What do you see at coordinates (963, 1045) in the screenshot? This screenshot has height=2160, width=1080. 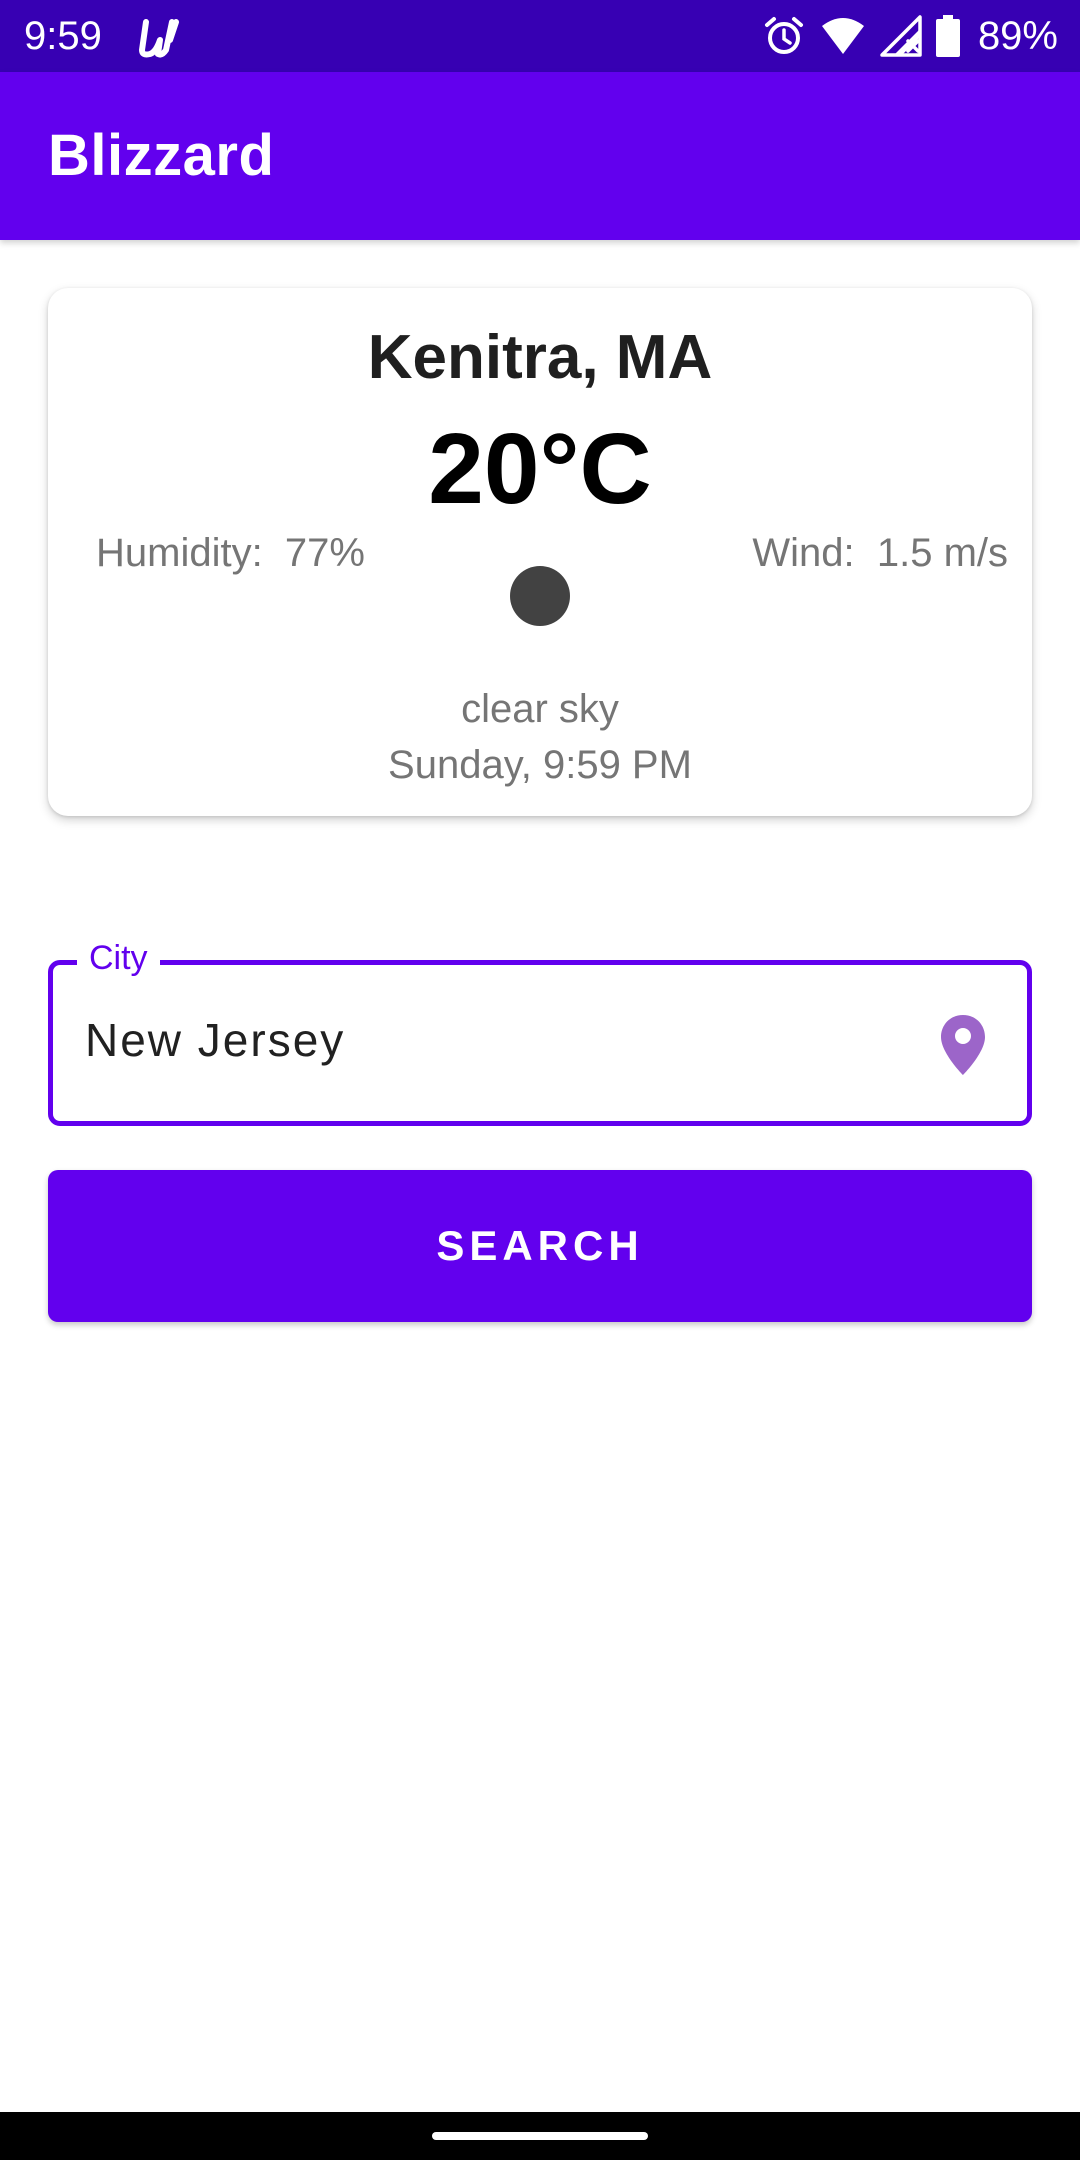 I see `location-pin-icon` at bounding box center [963, 1045].